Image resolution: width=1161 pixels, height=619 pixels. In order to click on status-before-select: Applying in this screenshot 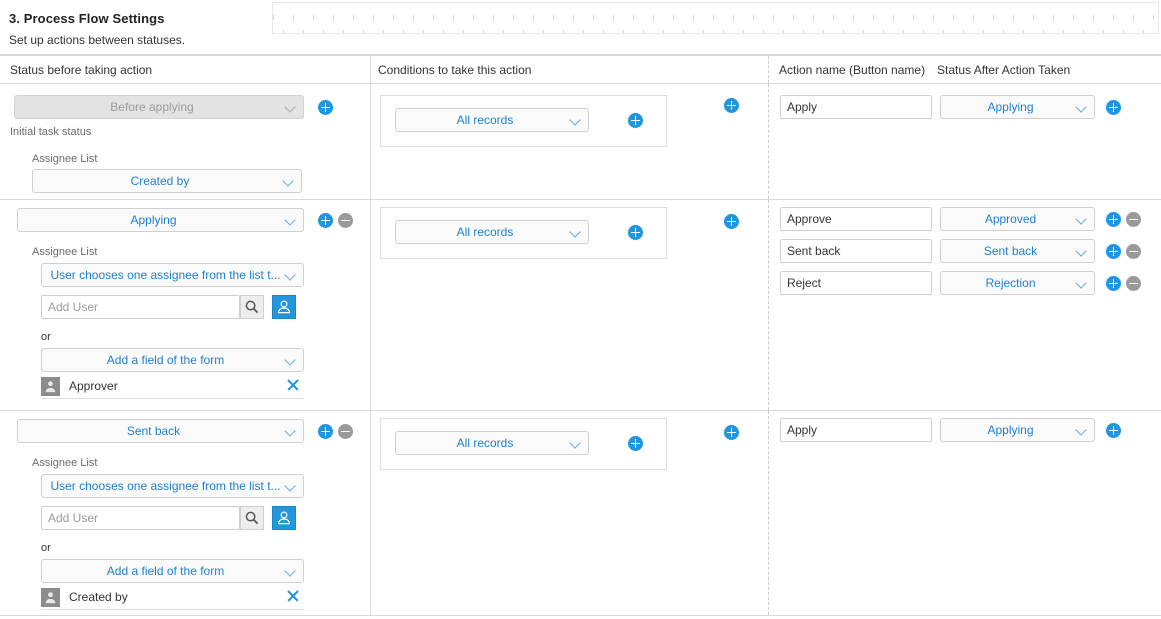, I will do `click(160, 220)`.